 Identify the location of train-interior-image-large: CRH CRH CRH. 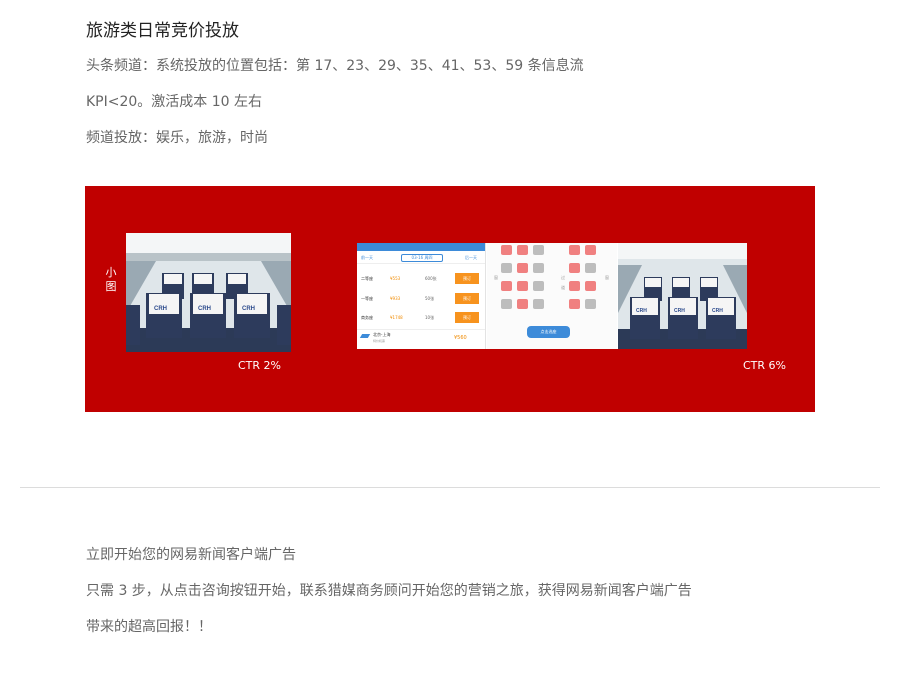
(682, 296).